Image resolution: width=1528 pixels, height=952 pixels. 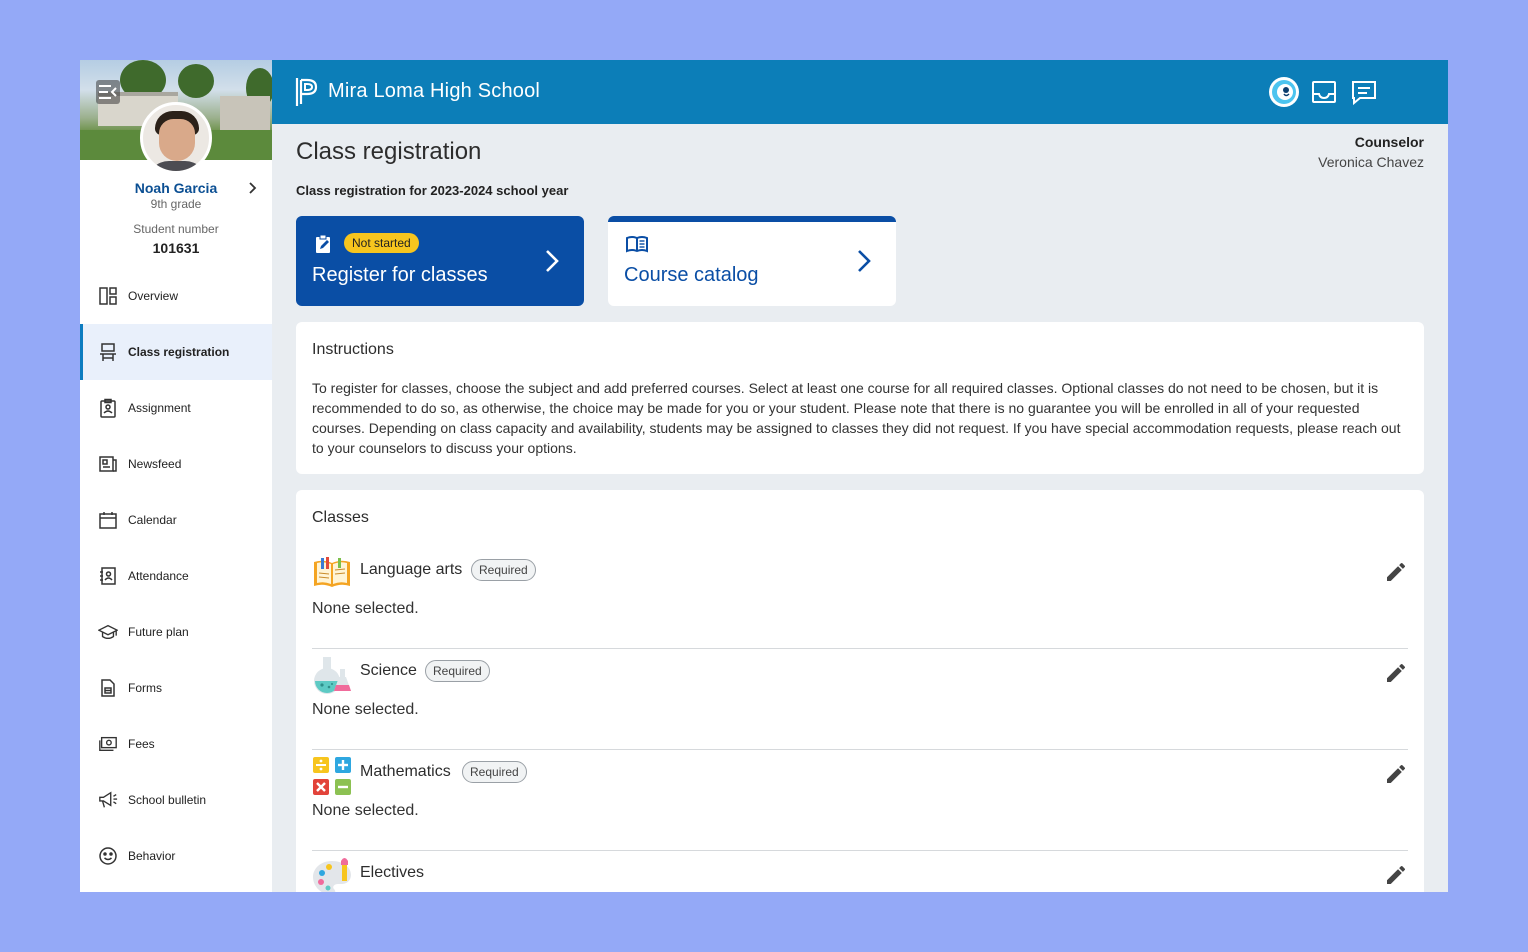 I want to click on calendar-icon, so click(x=108, y=520).